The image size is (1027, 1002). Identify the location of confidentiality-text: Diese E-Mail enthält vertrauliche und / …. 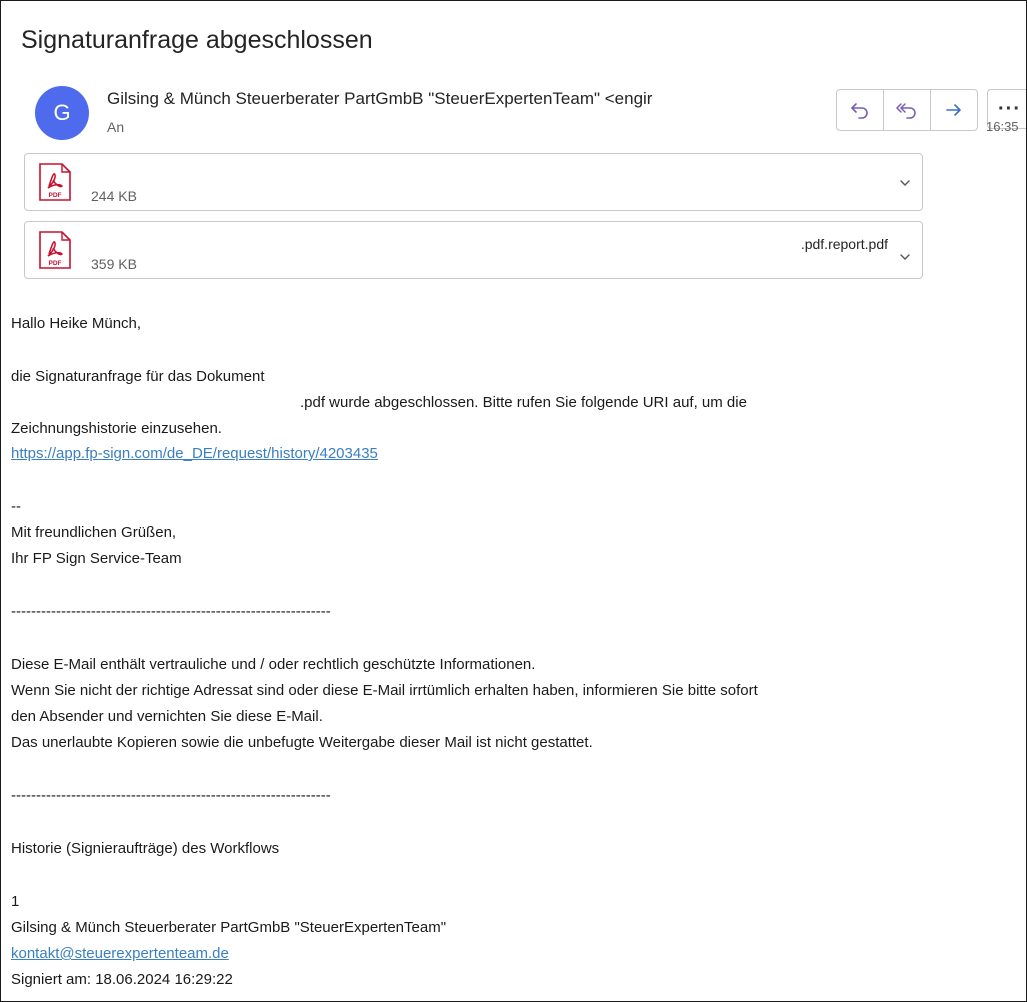
(273, 664).